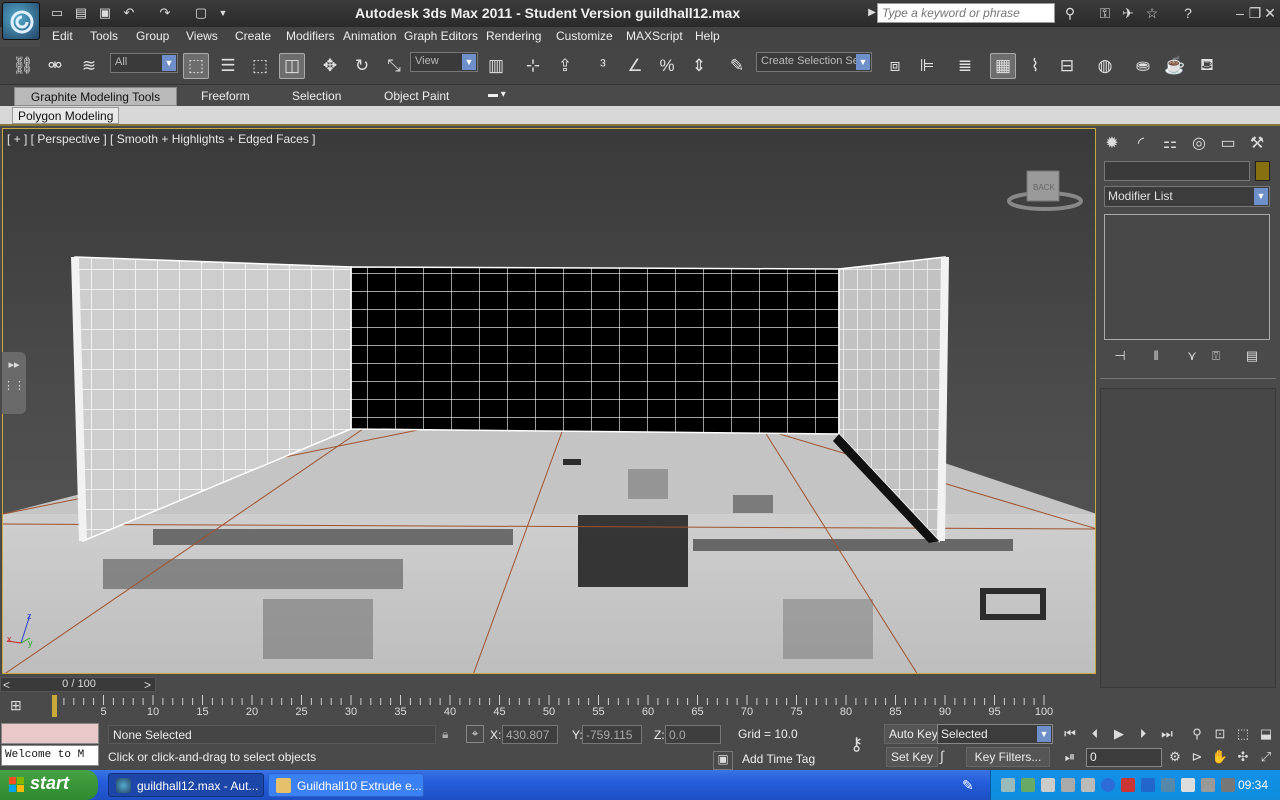  I want to click on current-frame-marker, so click(54, 706).